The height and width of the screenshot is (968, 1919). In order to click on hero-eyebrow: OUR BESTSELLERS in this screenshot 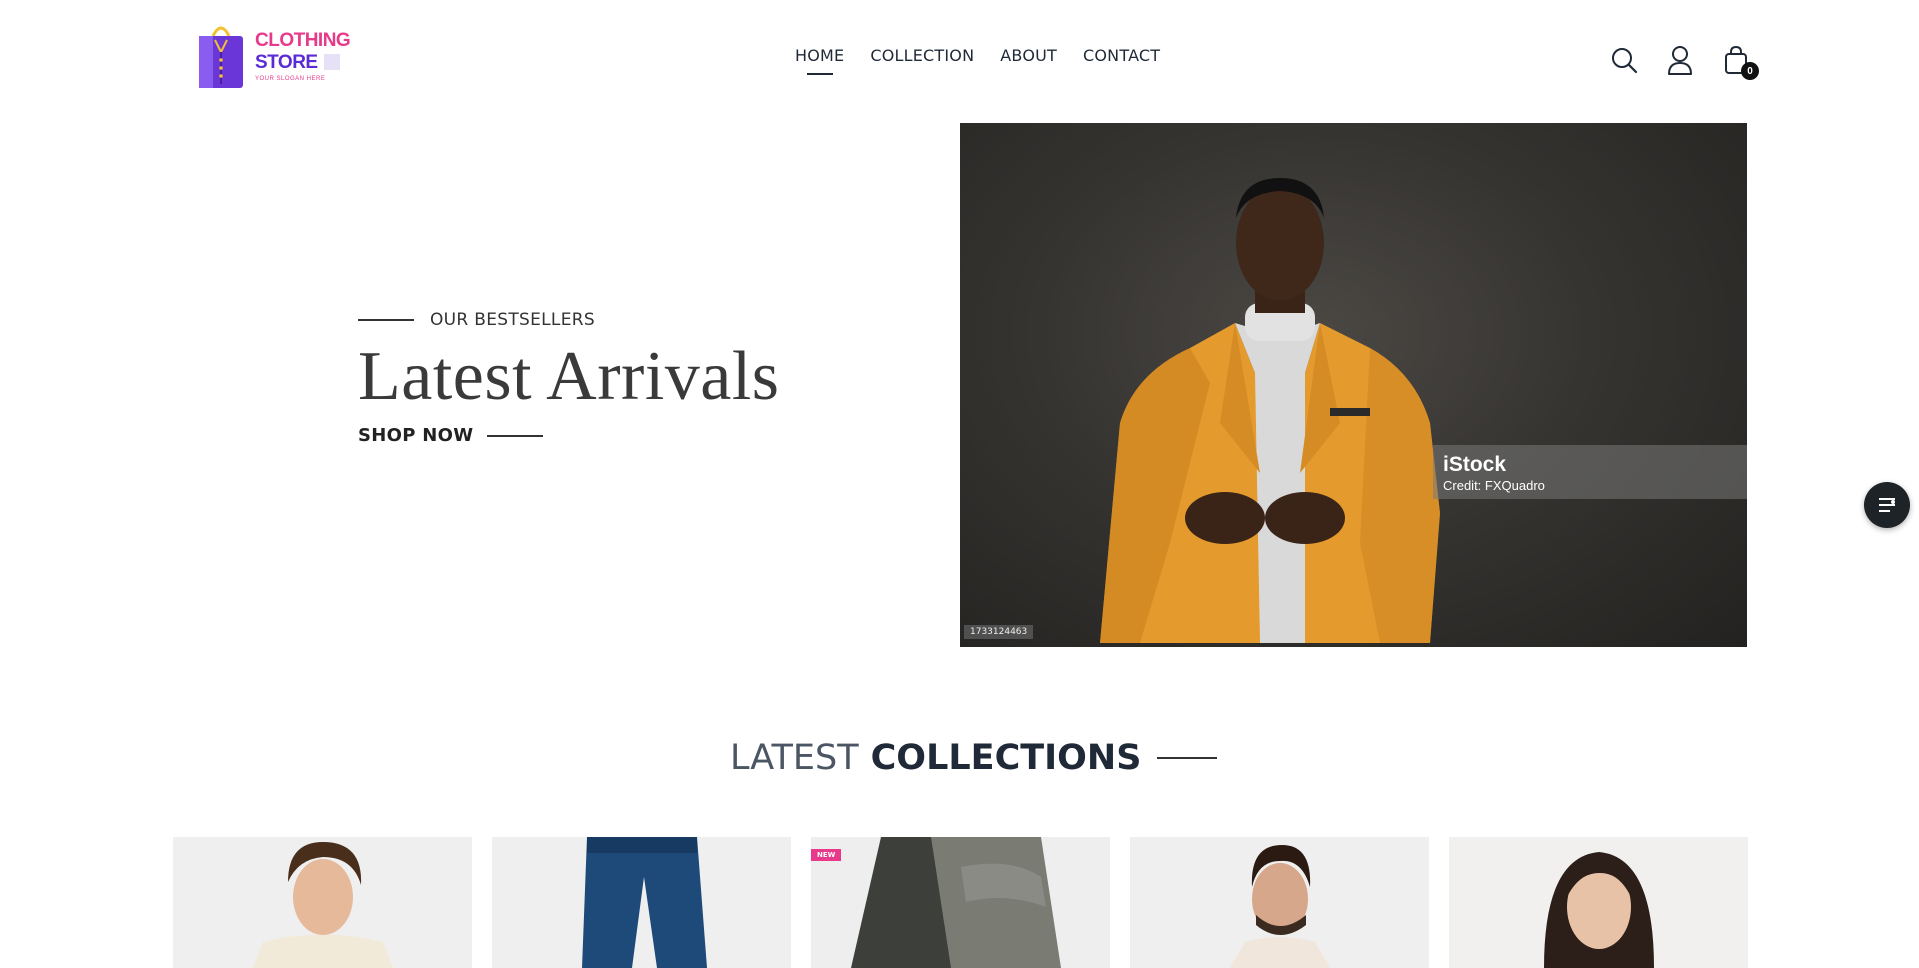, I will do `click(569, 320)`.